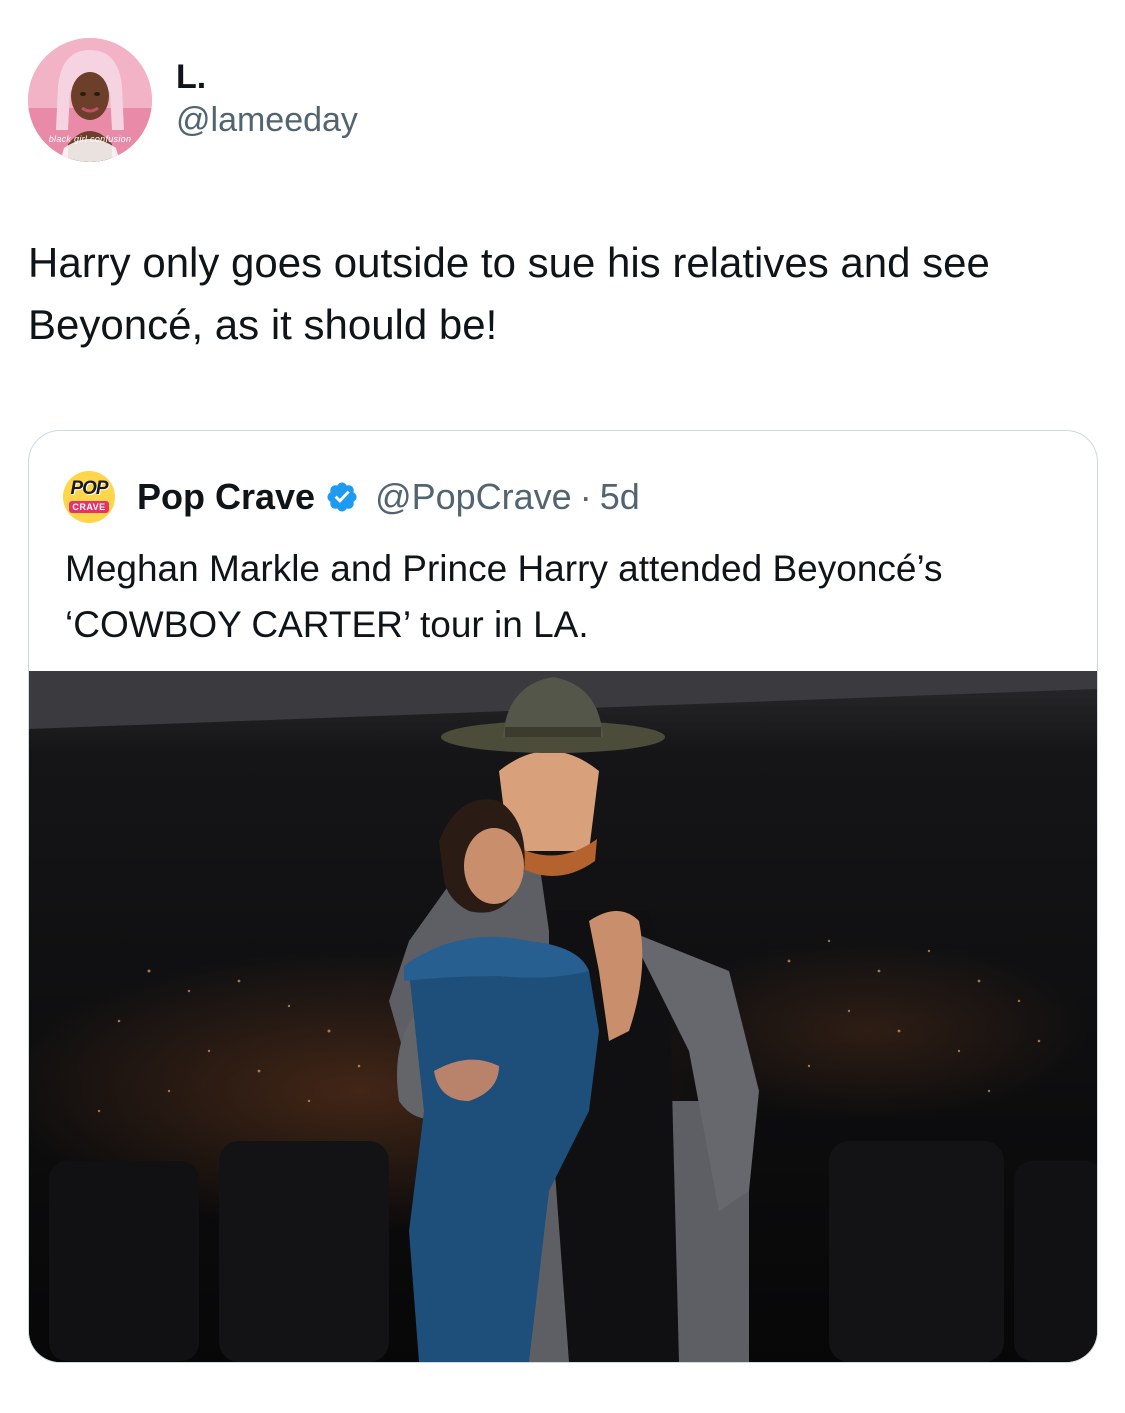  Describe the element at coordinates (342, 497) in the screenshot. I see `verified-badge-icon` at that location.